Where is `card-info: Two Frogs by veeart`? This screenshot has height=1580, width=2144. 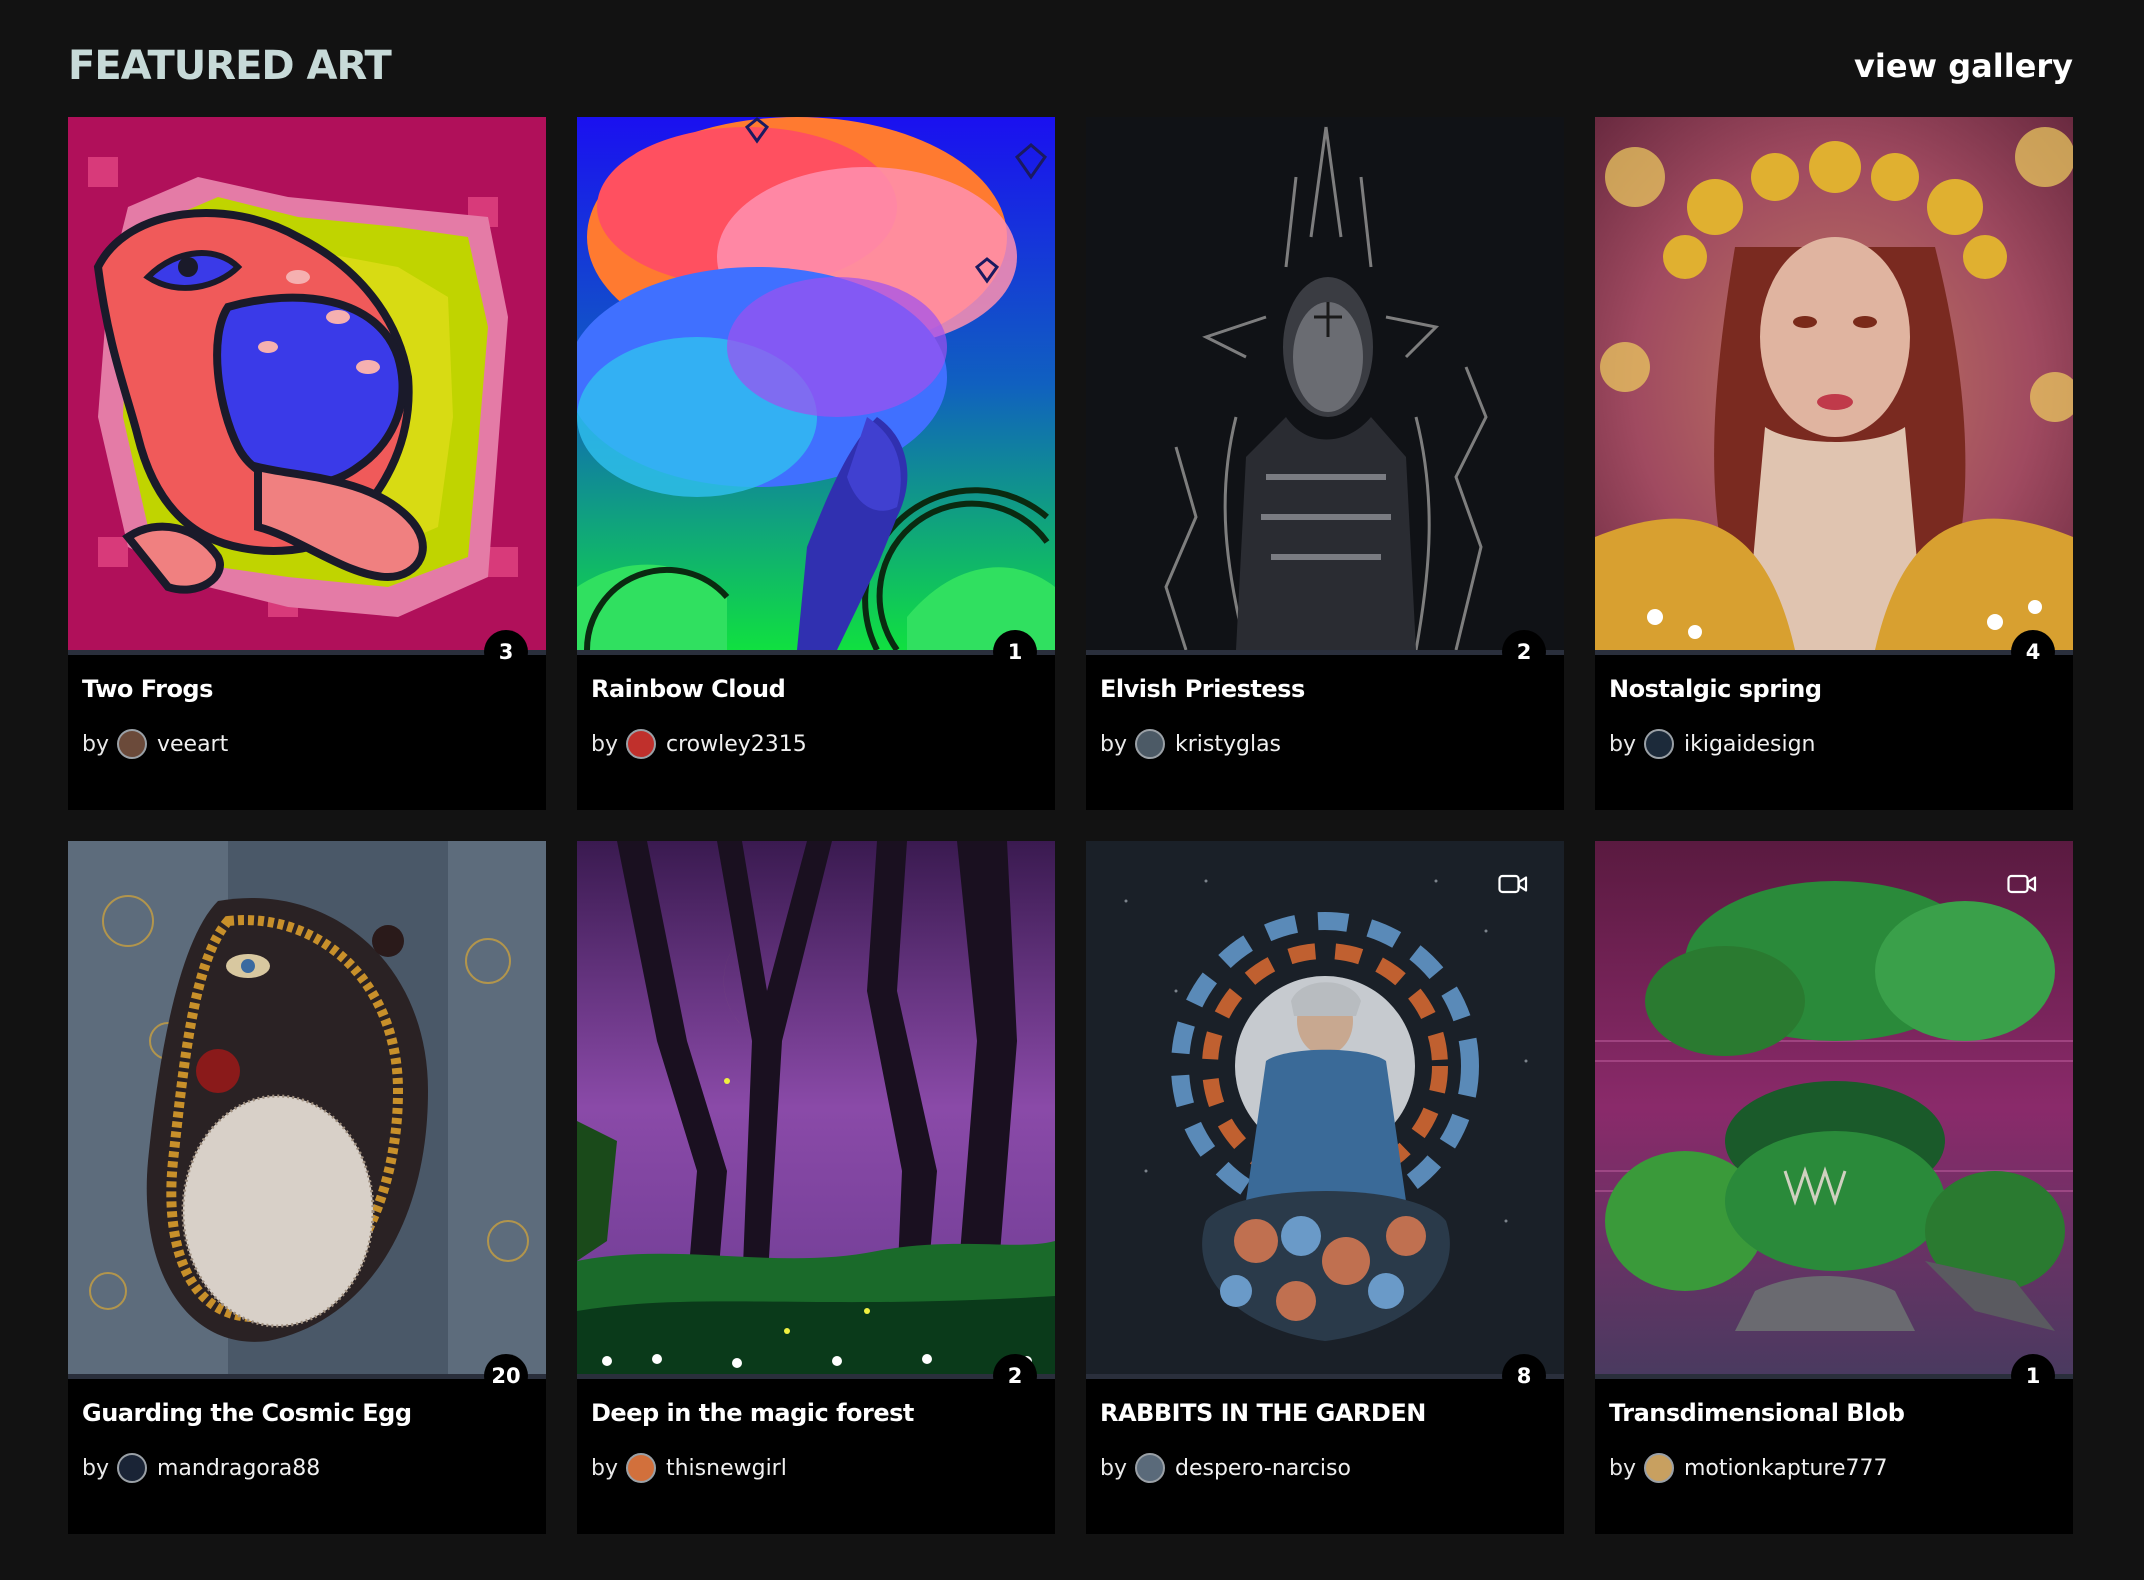 card-info: Two Frogs by veeart is located at coordinates (307, 707).